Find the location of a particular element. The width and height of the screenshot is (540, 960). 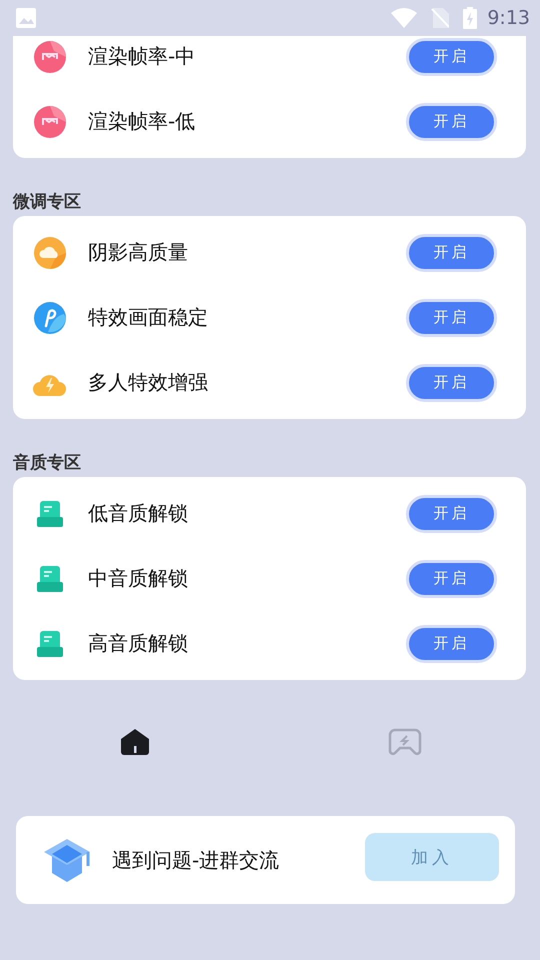

graduation-cap-icon is located at coordinates (67, 860).